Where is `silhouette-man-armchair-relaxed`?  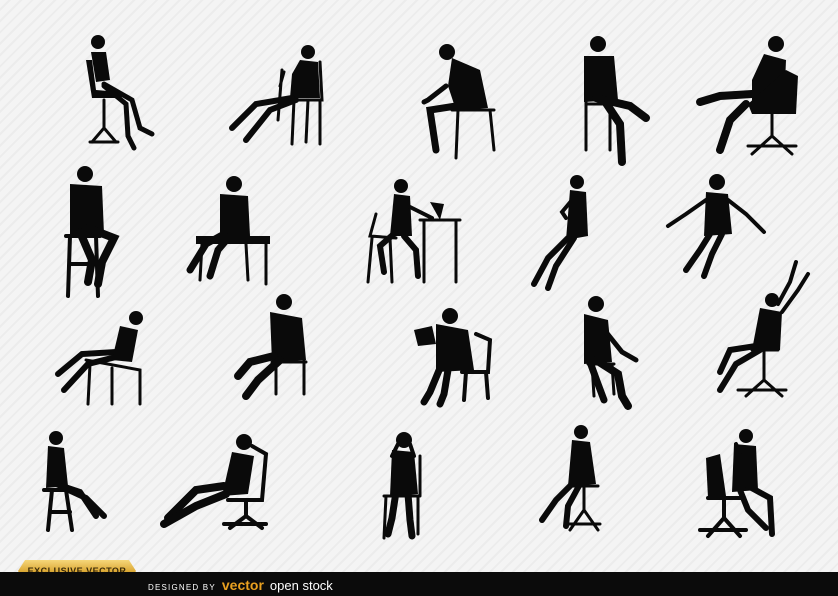 silhouette-man-armchair-relaxed is located at coordinates (747, 96).